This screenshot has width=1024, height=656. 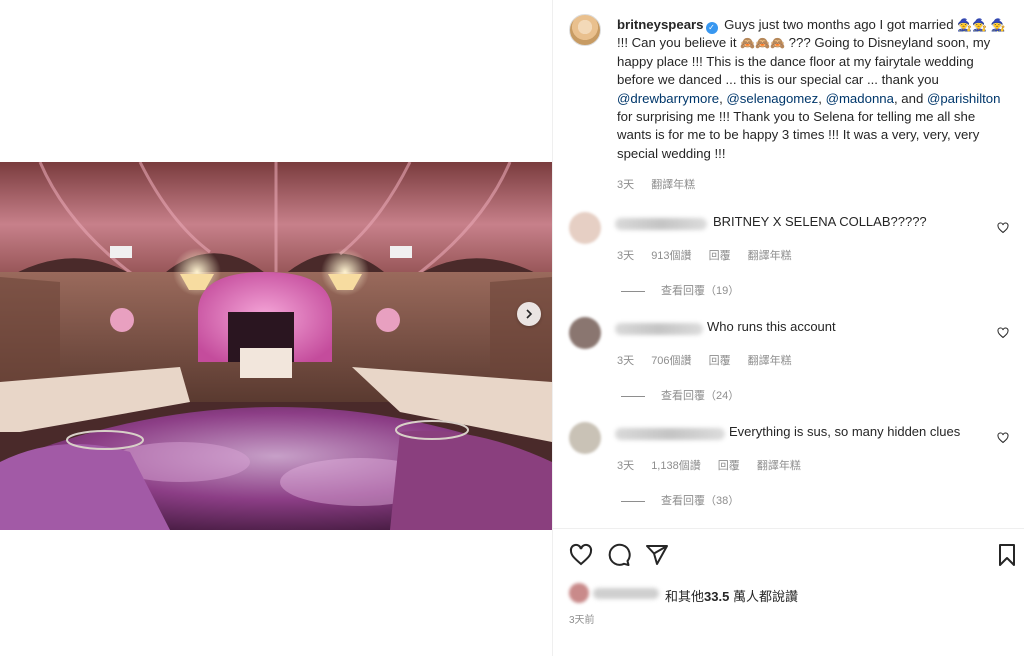 What do you see at coordinates (772, 98) in the screenshot?
I see `mention-link: @selenagomez` at bounding box center [772, 98].